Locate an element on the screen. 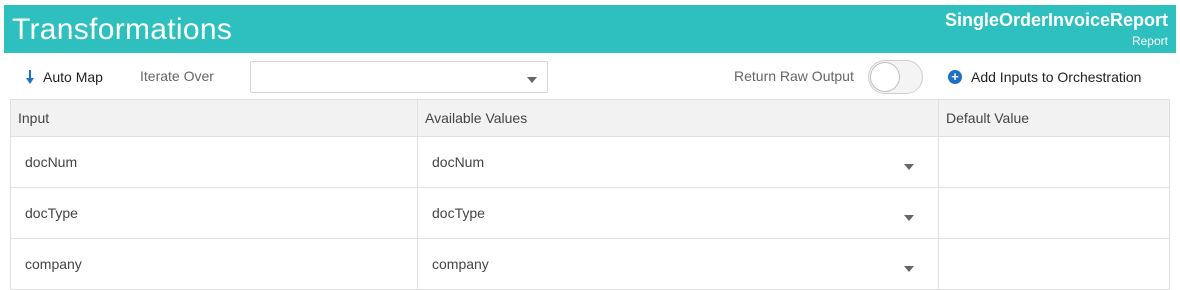 This screenshot has height=290, width=1180. available-value-text: docType is located at coordinates (458, 213).